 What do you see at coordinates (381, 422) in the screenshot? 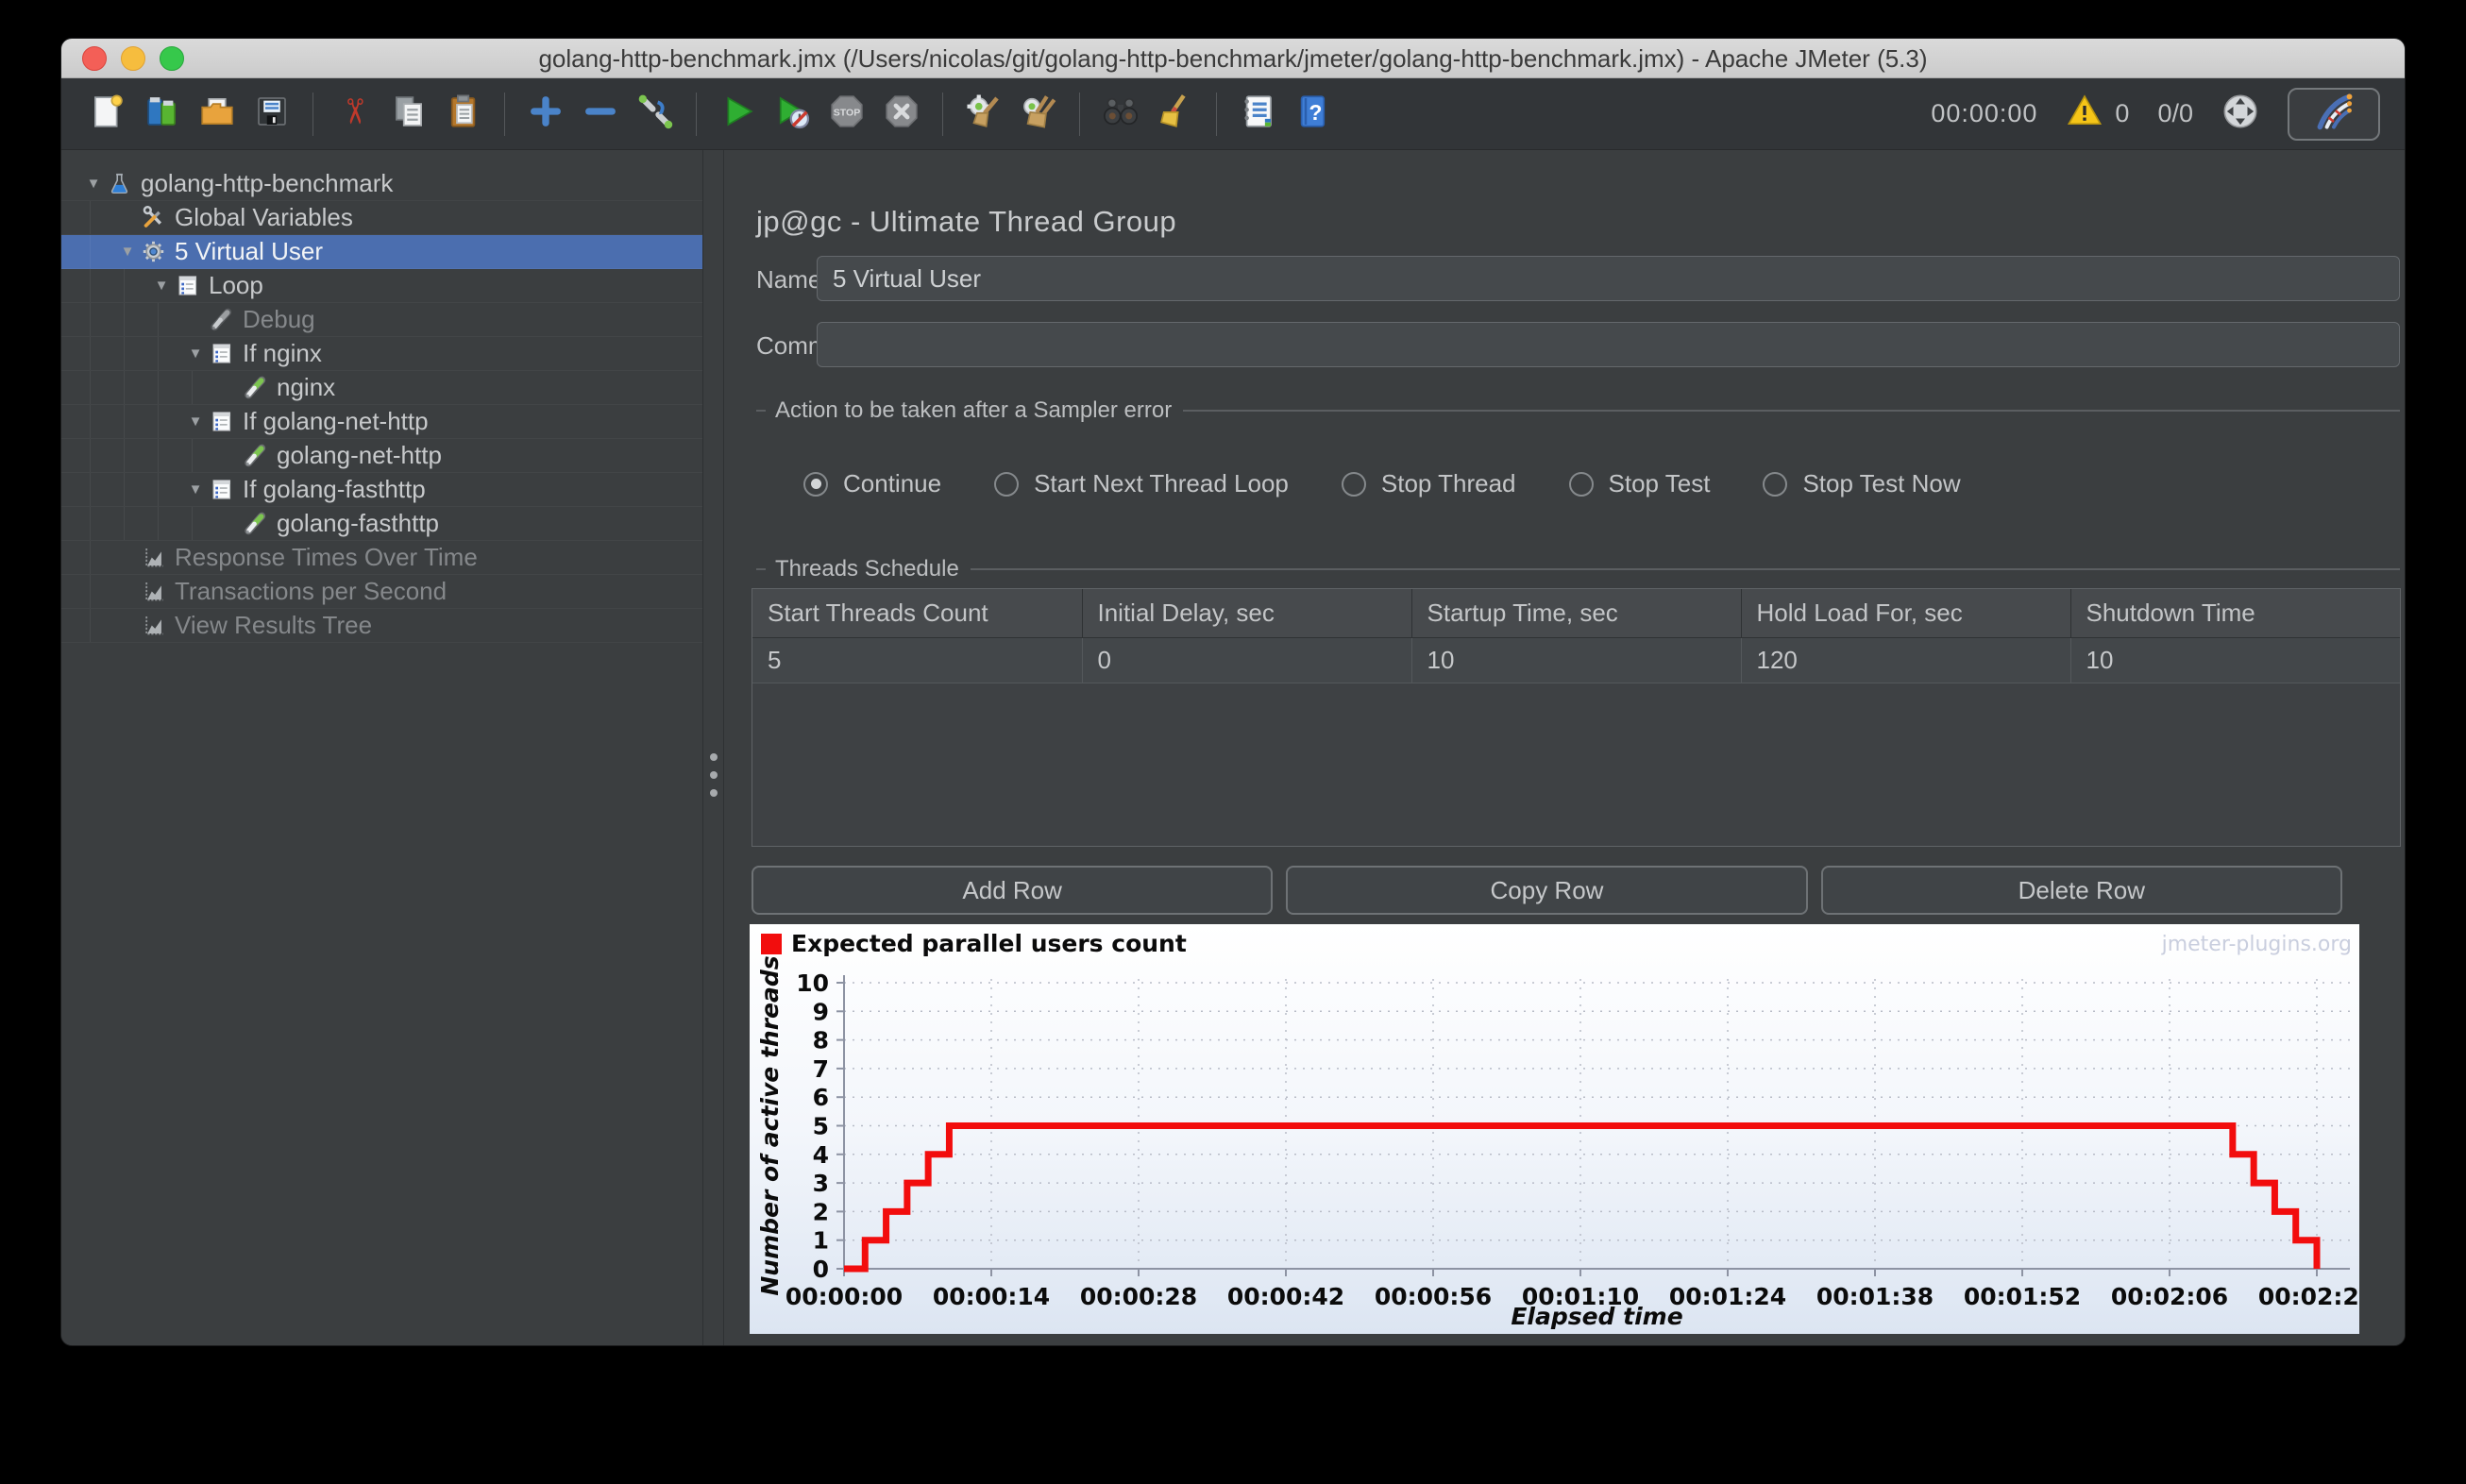
I see `tree-item-if-golang-net-http: ▼ If golang-net-http` at bounding box center [381, 422].